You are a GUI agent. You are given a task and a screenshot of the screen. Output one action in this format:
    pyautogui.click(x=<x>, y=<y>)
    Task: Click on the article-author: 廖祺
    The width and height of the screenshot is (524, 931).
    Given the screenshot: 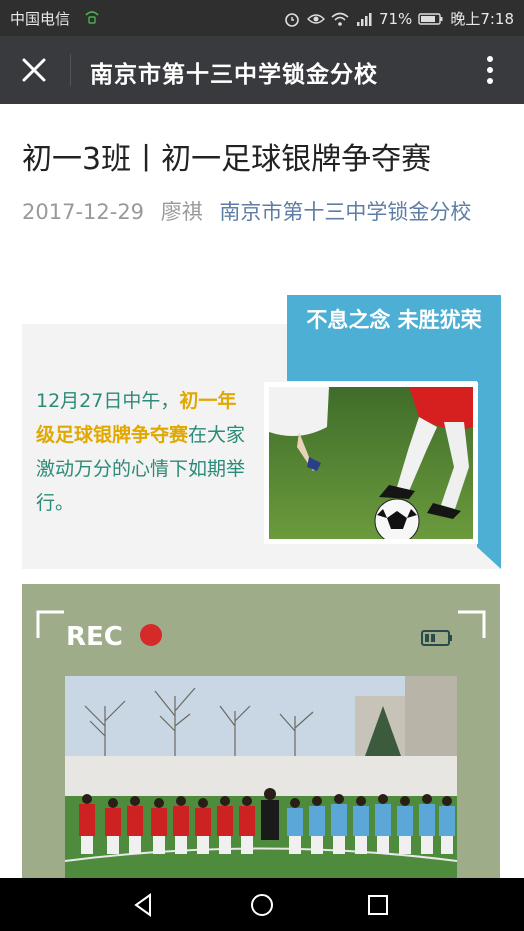 What is the action you would take?
    pyautogui.click(x=181, y=212)
    